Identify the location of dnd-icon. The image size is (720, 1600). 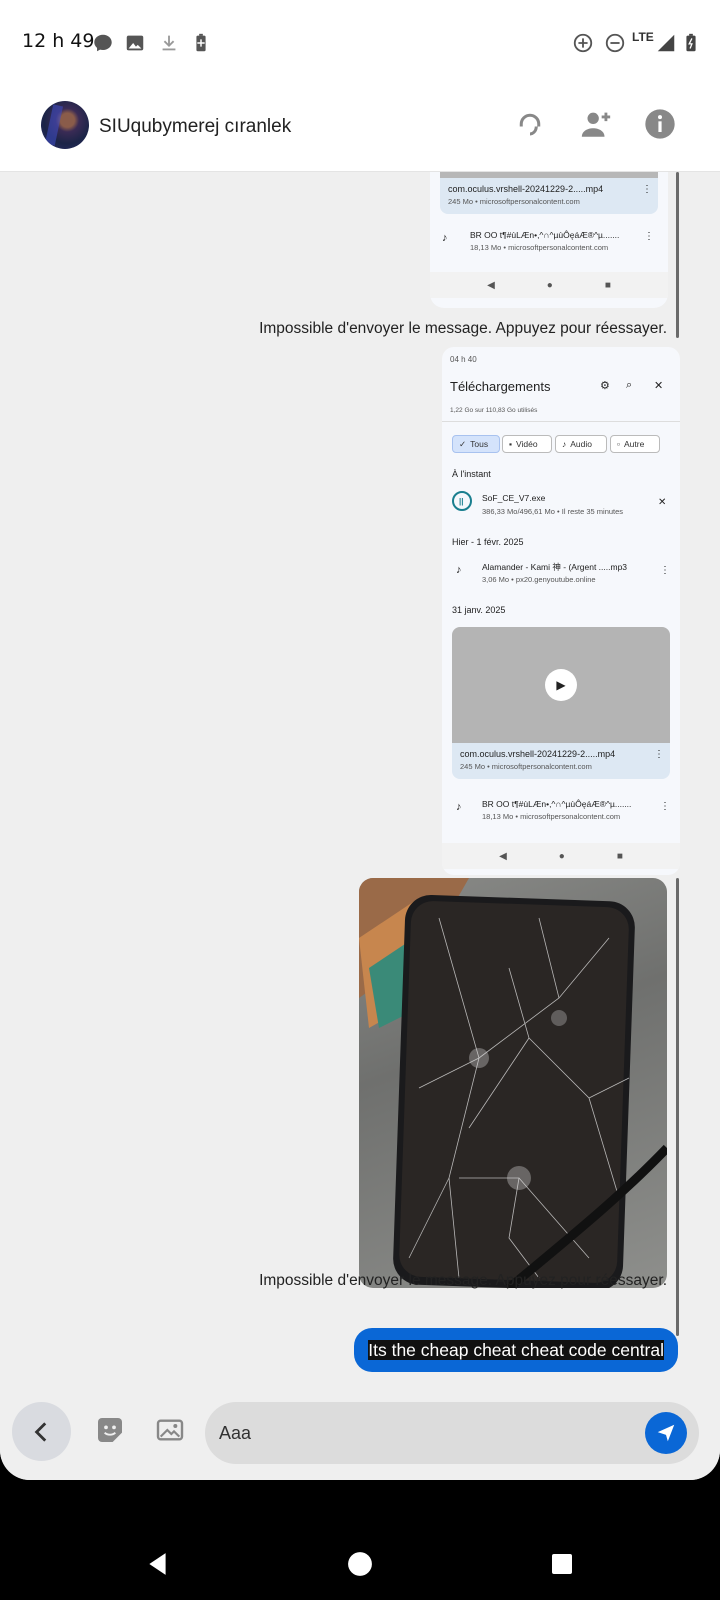
(615, 43).